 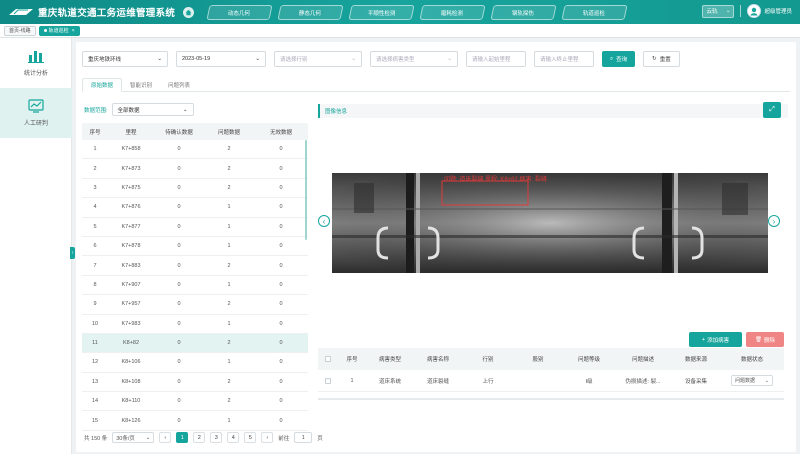 I want to click on nav-track-inspection: 轨道巡检, so click(x=594, y=12).